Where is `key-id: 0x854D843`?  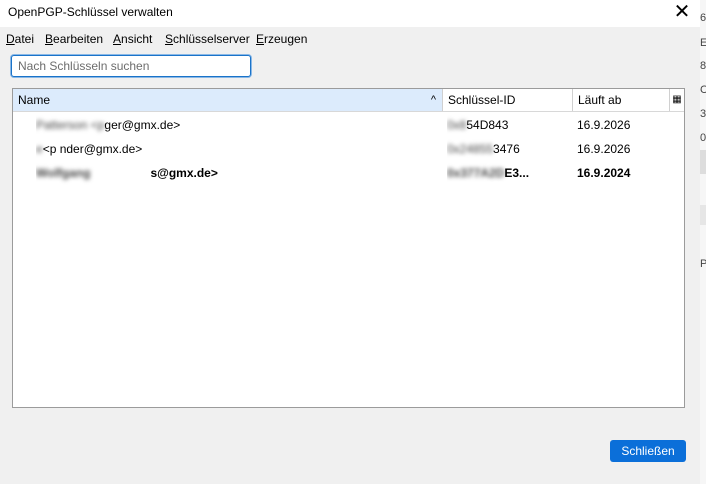
key-id: 0x854D843 is located at coordinates (478, 125).